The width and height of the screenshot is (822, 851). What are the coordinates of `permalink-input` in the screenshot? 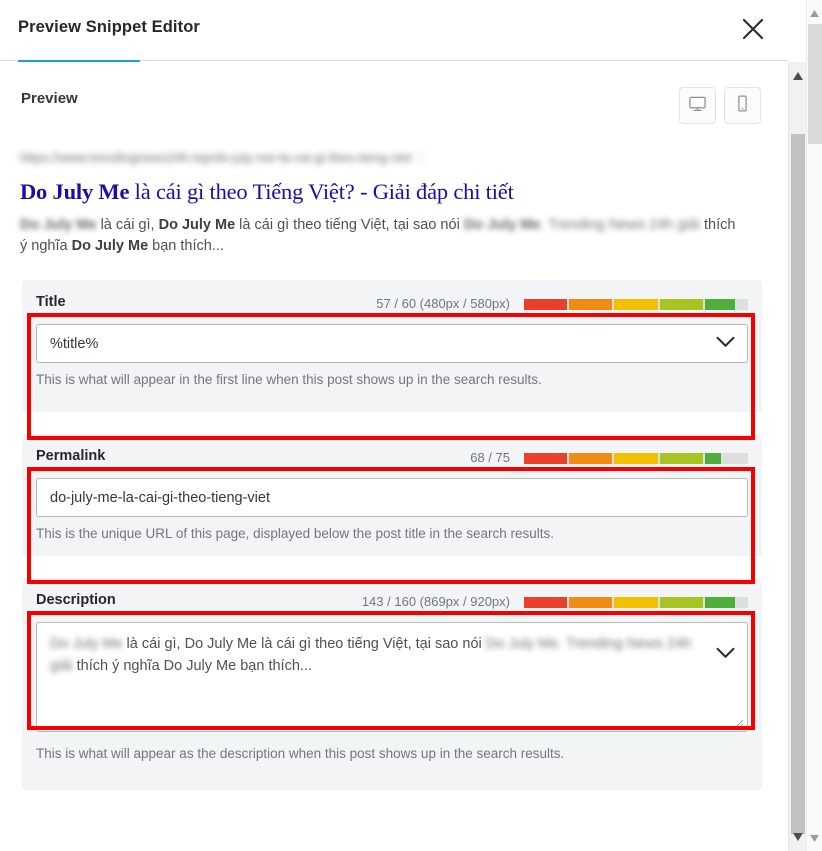 It's located at (392, 497).